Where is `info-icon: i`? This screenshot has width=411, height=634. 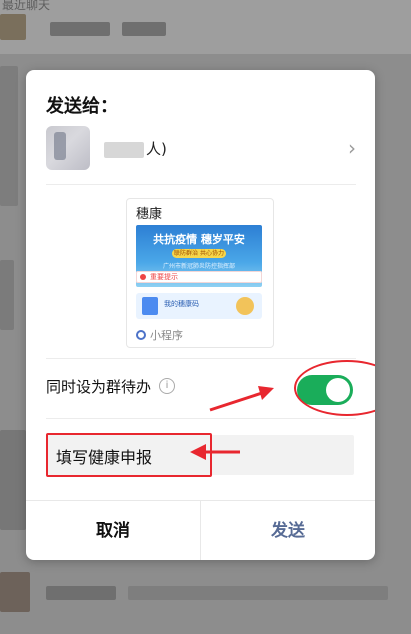 info-icon: i is located at coordinates (167, 386).